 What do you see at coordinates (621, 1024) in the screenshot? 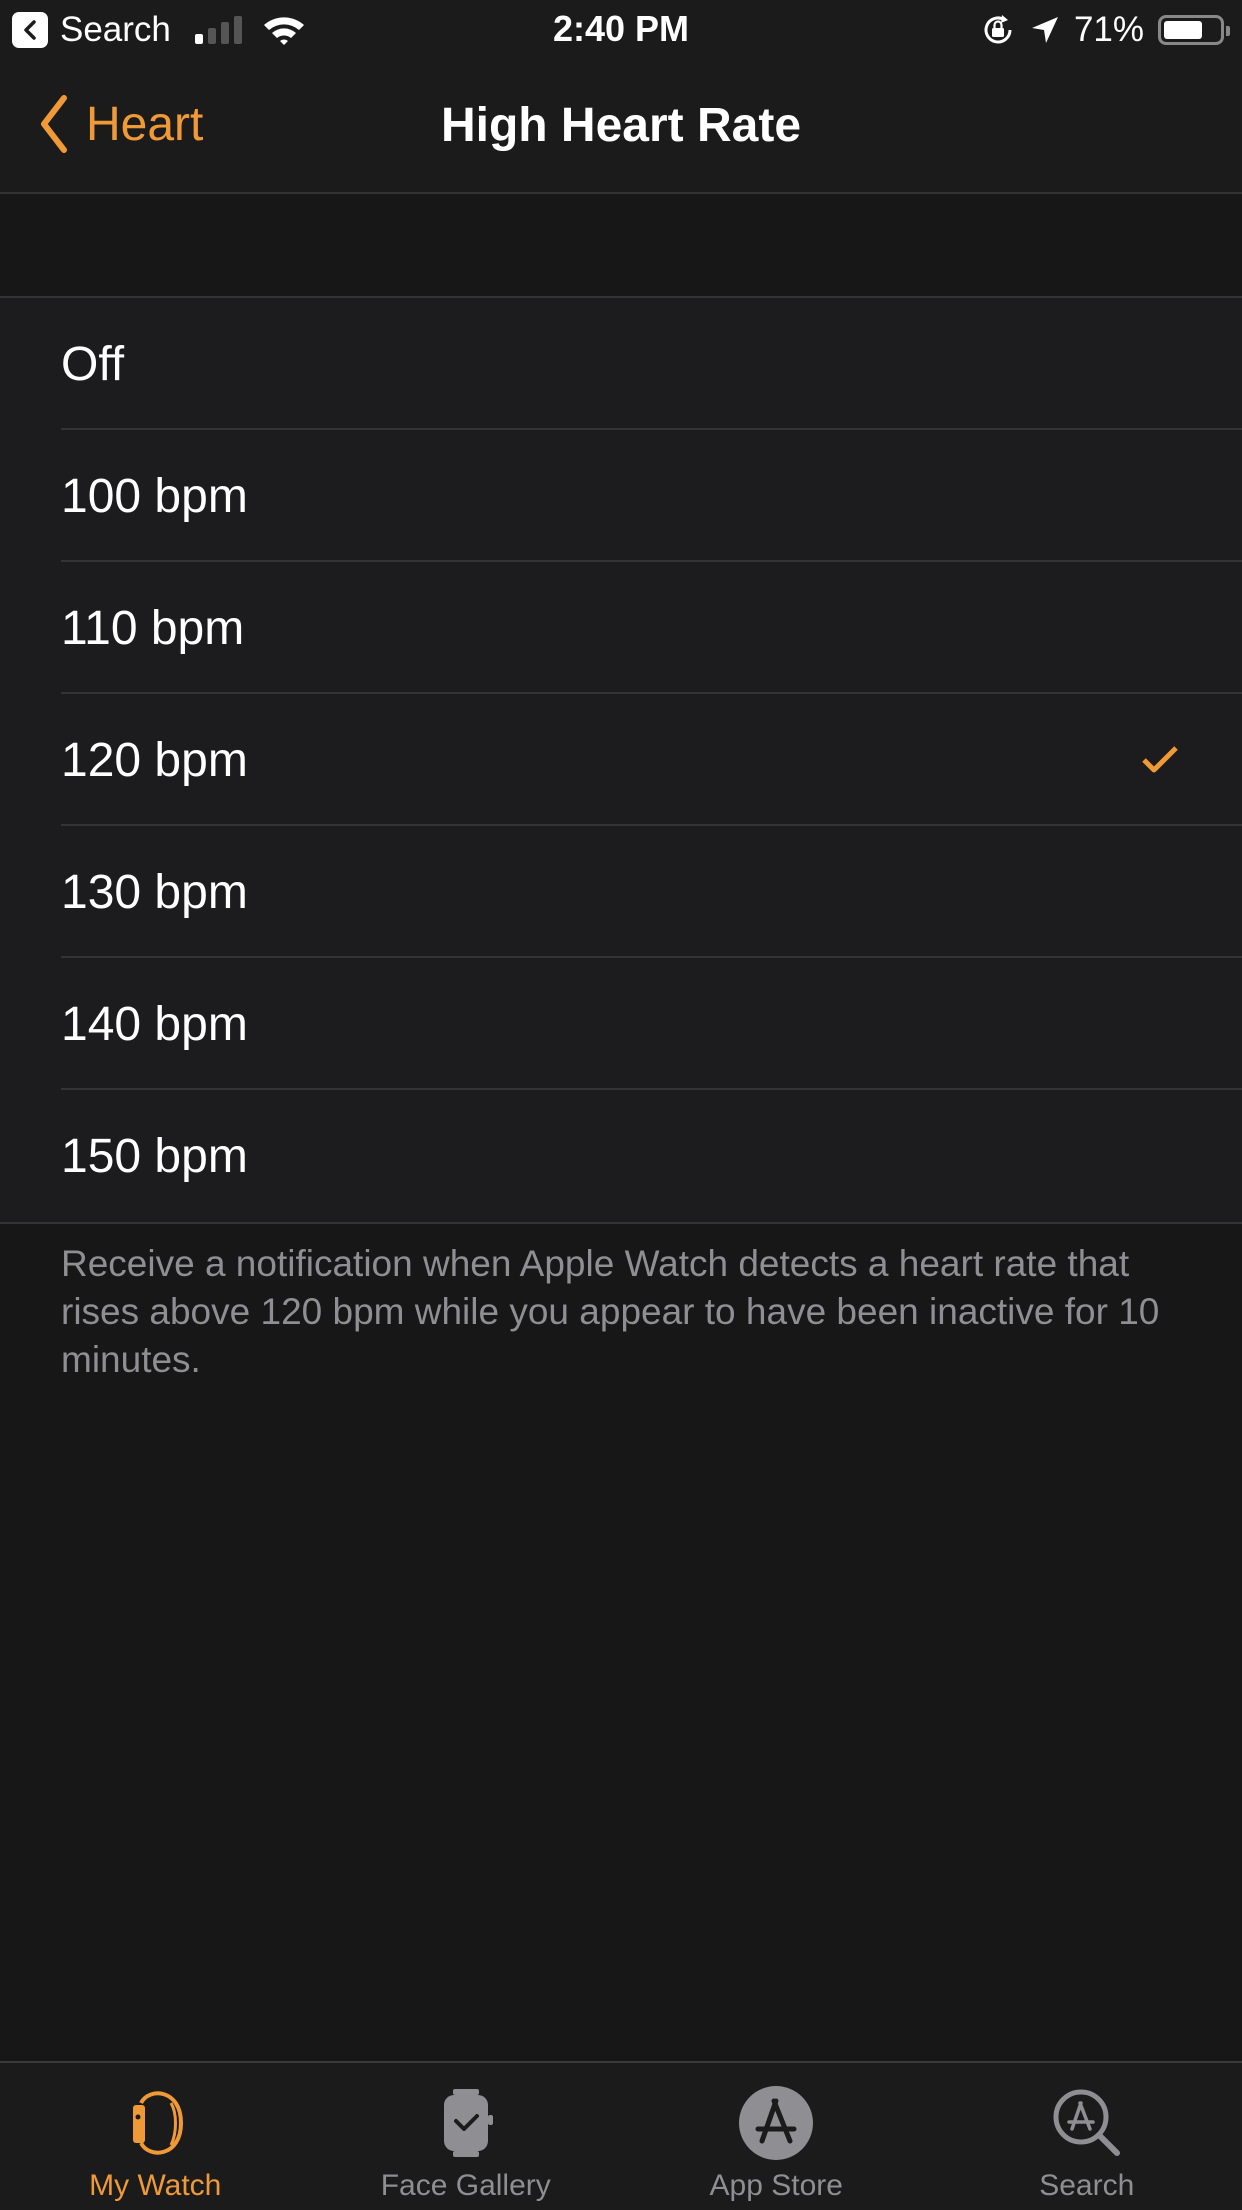
I see `option-row-140-bpm: 140 bpm` at bounding box center [621, 1024].